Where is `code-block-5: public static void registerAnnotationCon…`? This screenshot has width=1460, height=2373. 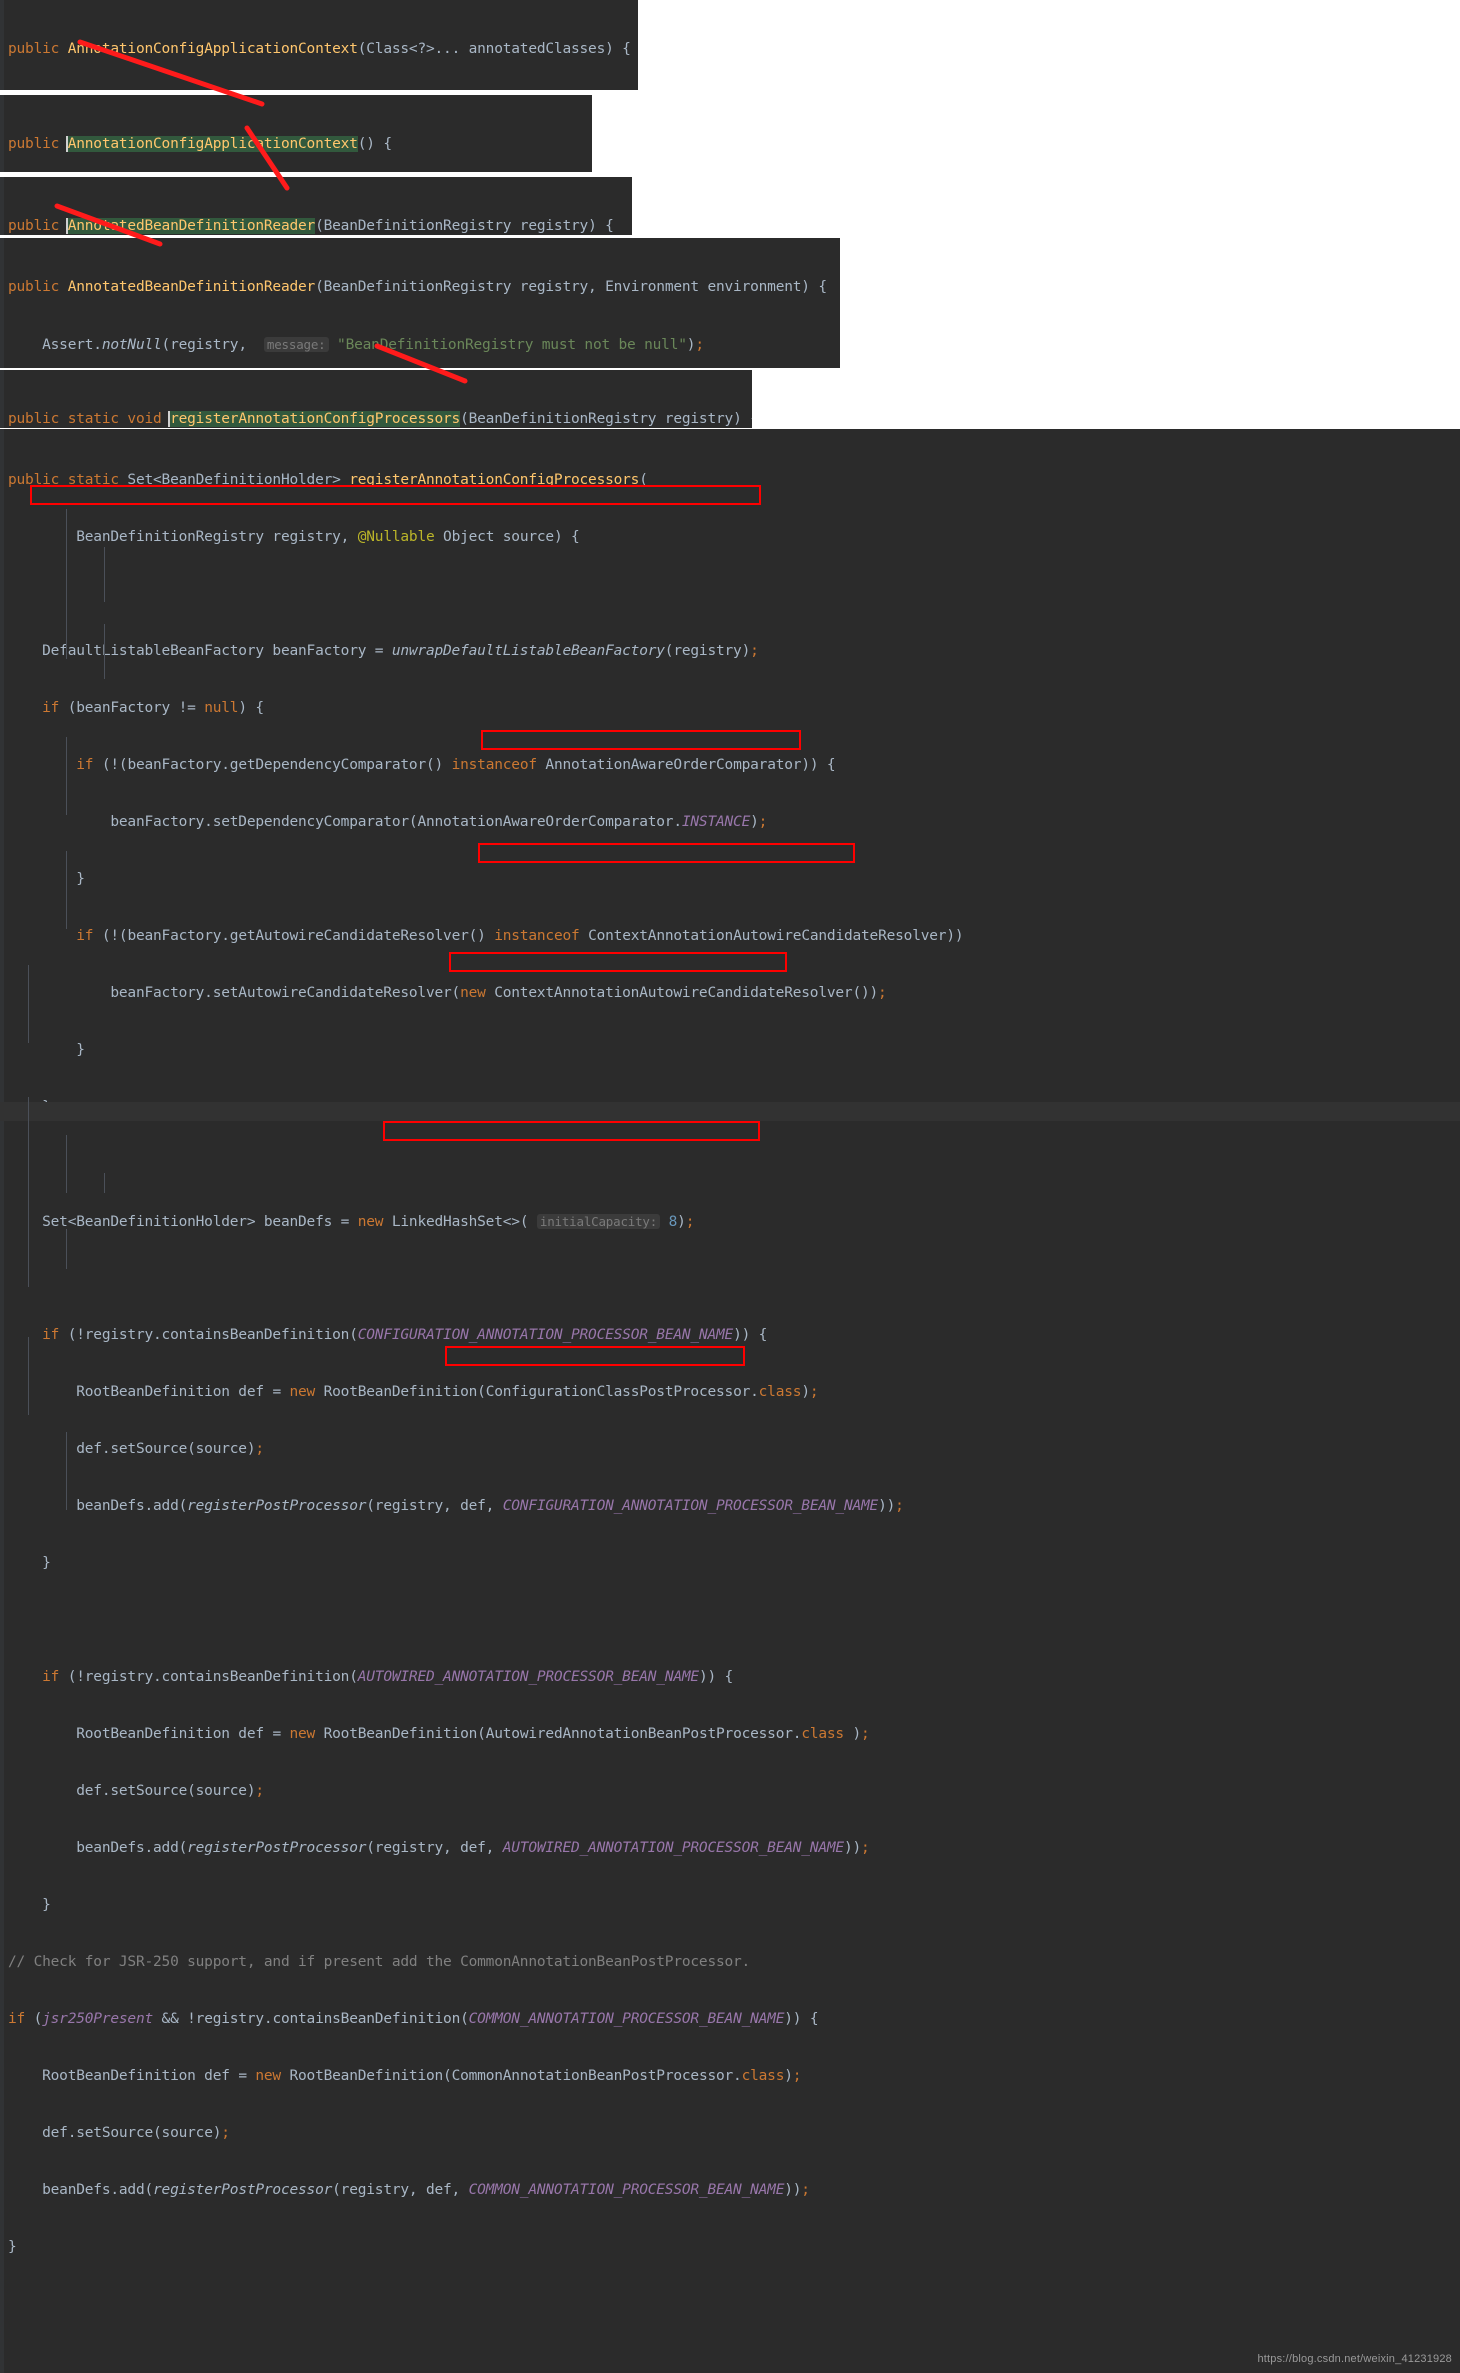
code-block-5: public static void registerAnnotationCon… is located at coordinates (380, 400).